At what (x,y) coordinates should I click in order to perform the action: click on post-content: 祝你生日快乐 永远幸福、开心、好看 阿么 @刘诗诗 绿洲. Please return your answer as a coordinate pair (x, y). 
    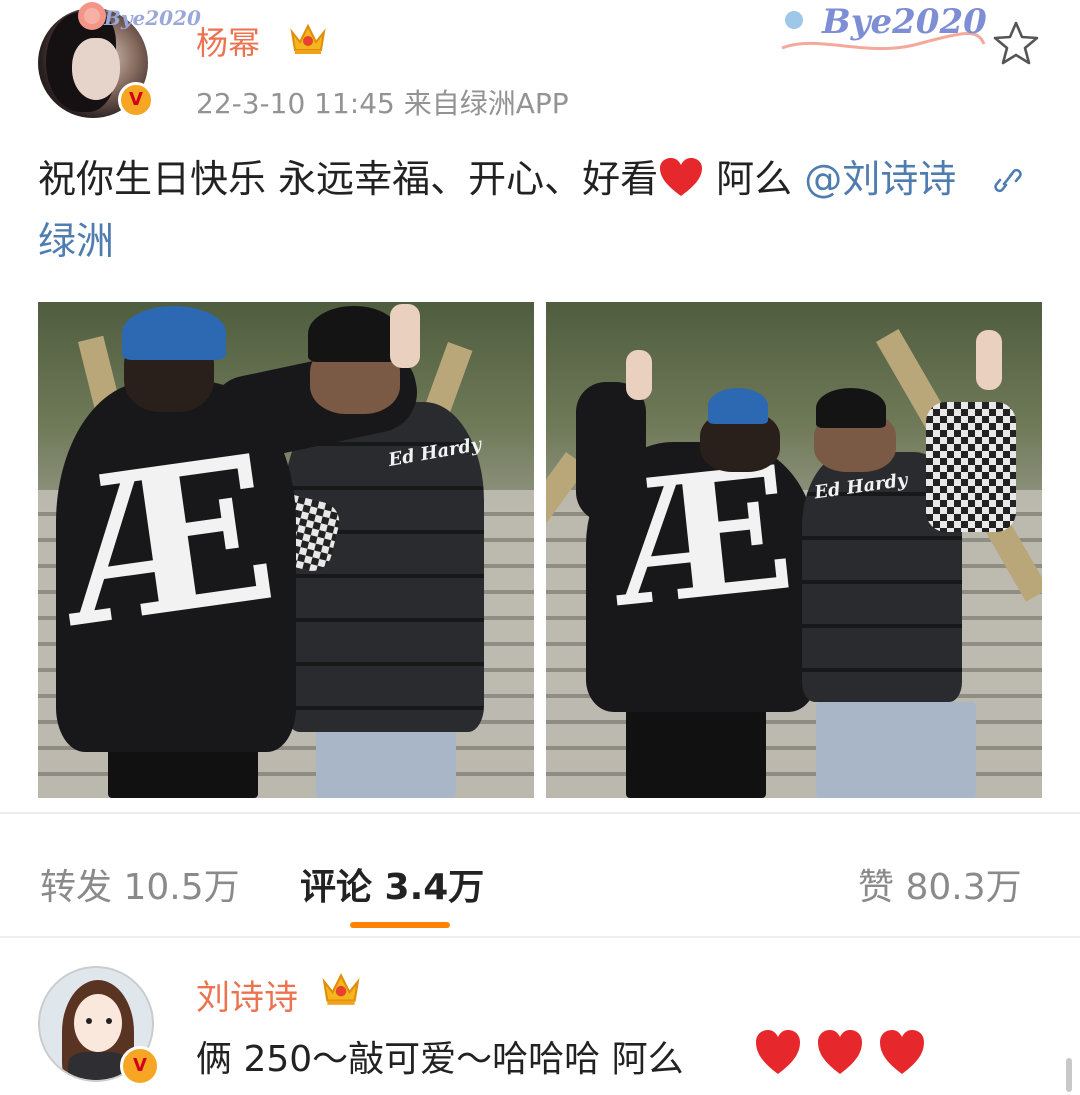
    Looking at the image, I should click on (538, 210).